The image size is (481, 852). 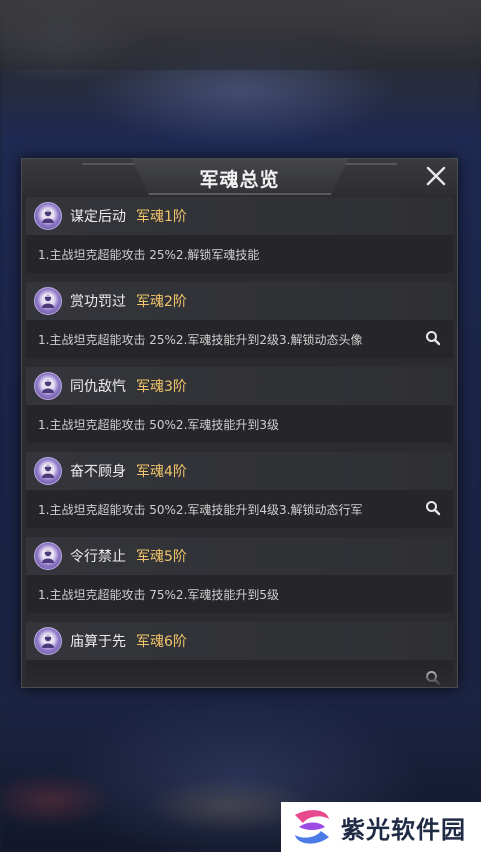 I want to click on soul-level-effects: 1.主战坦克超能攻击 50%2.军魂技能升到3级, so click(x=239, y=424).